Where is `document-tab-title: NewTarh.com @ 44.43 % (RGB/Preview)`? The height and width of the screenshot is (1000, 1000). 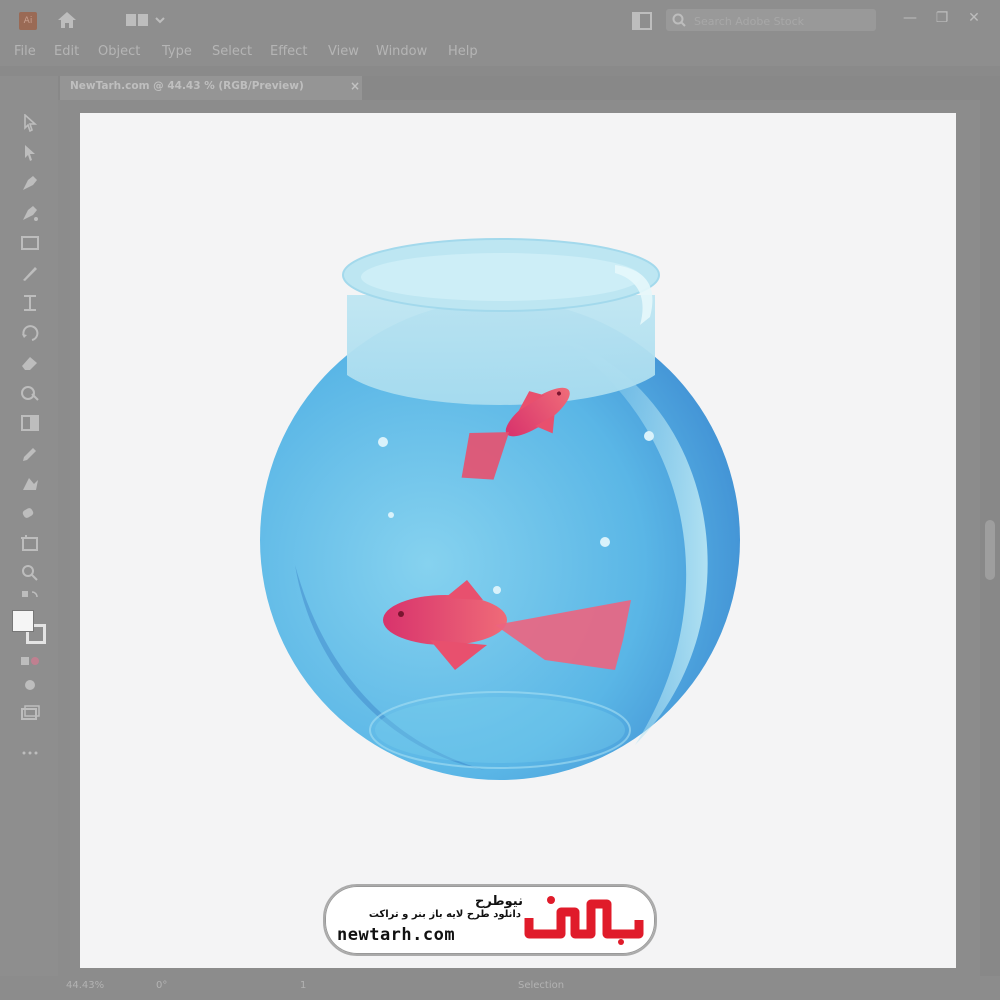
document-tab-title: NewTarh.com @ 44.43 % (RGB/Preview) is located at coordinates (187, 86).